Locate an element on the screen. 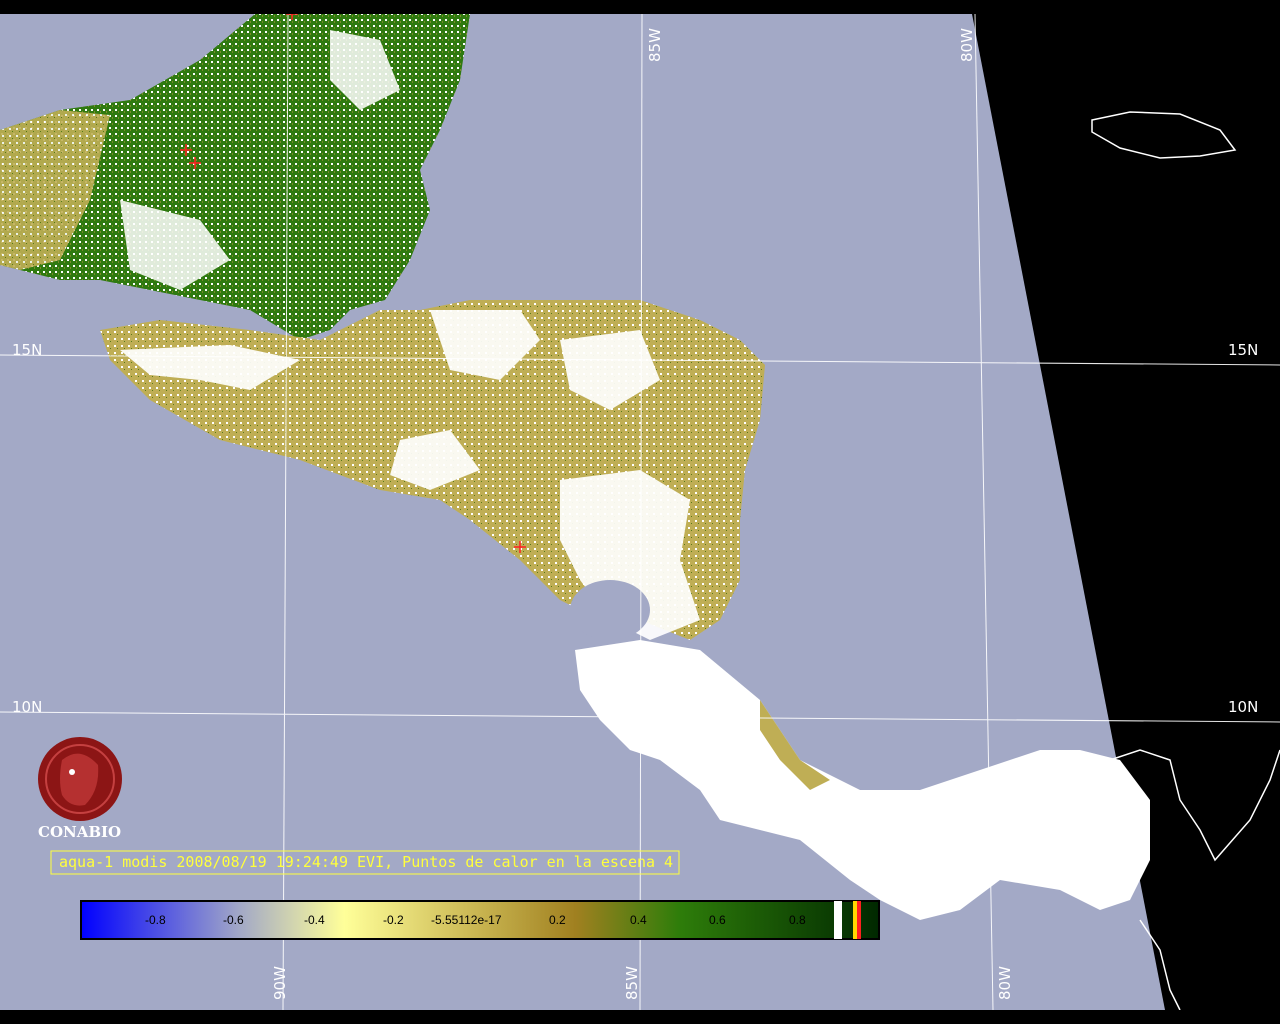 The width and height of the screenshot is (1280, 1024). colorbar-tick: 0.8 is located at coordinates (797, 920).